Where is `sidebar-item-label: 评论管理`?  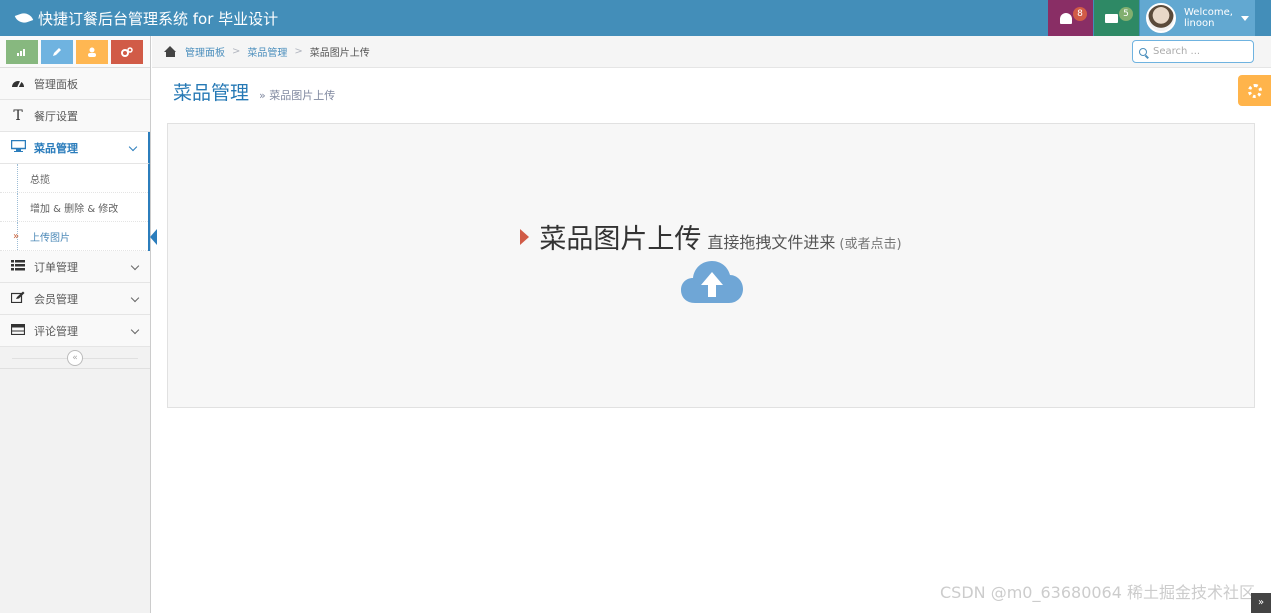 sidebar-item-label: 评论管理 is located at coordinates (56, 331).